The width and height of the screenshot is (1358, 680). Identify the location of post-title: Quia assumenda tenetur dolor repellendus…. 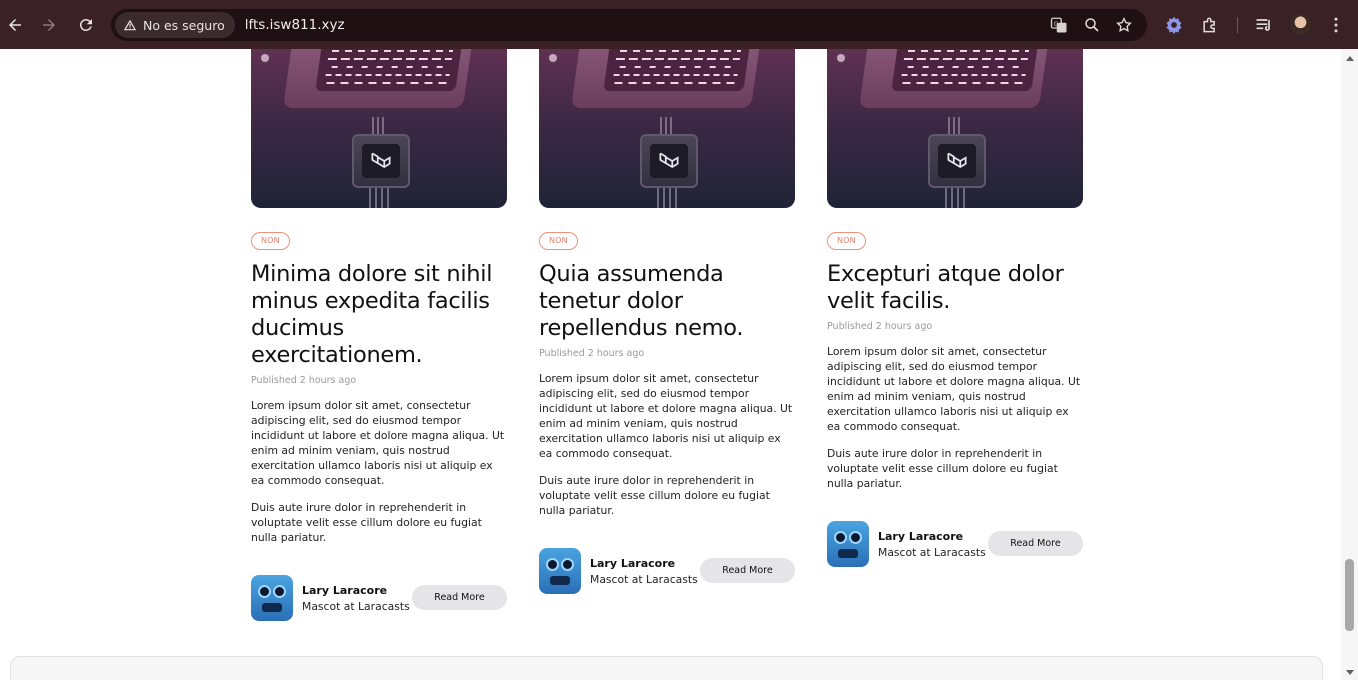
(667, 301).